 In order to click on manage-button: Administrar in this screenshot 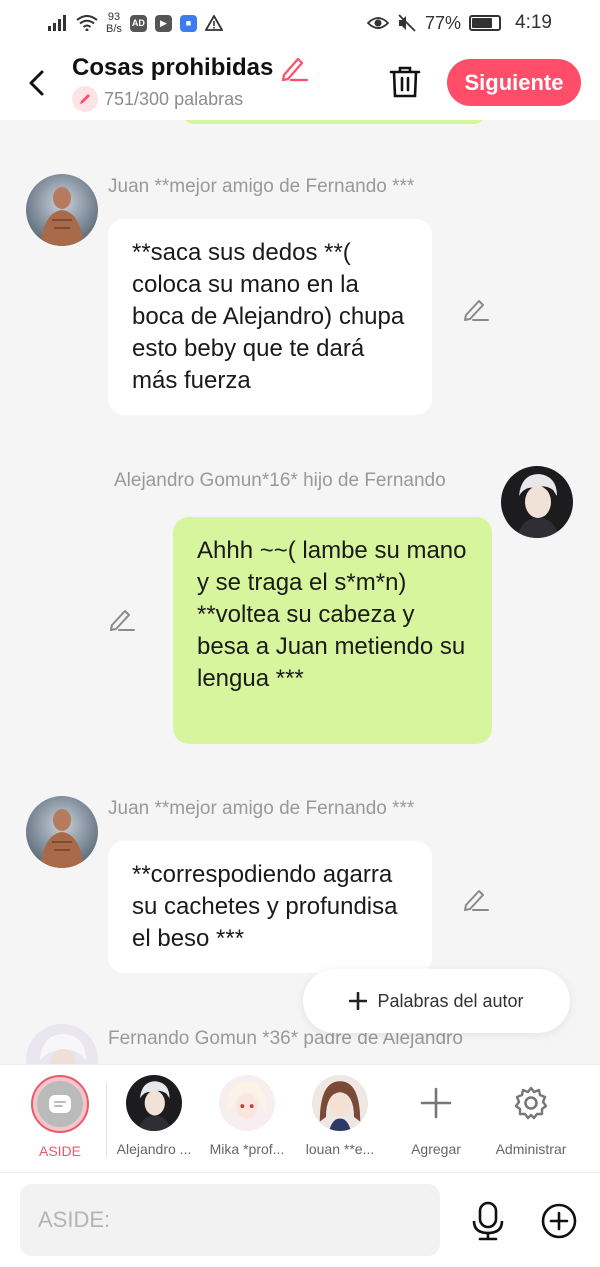, I will do `click(531, 1116)`.